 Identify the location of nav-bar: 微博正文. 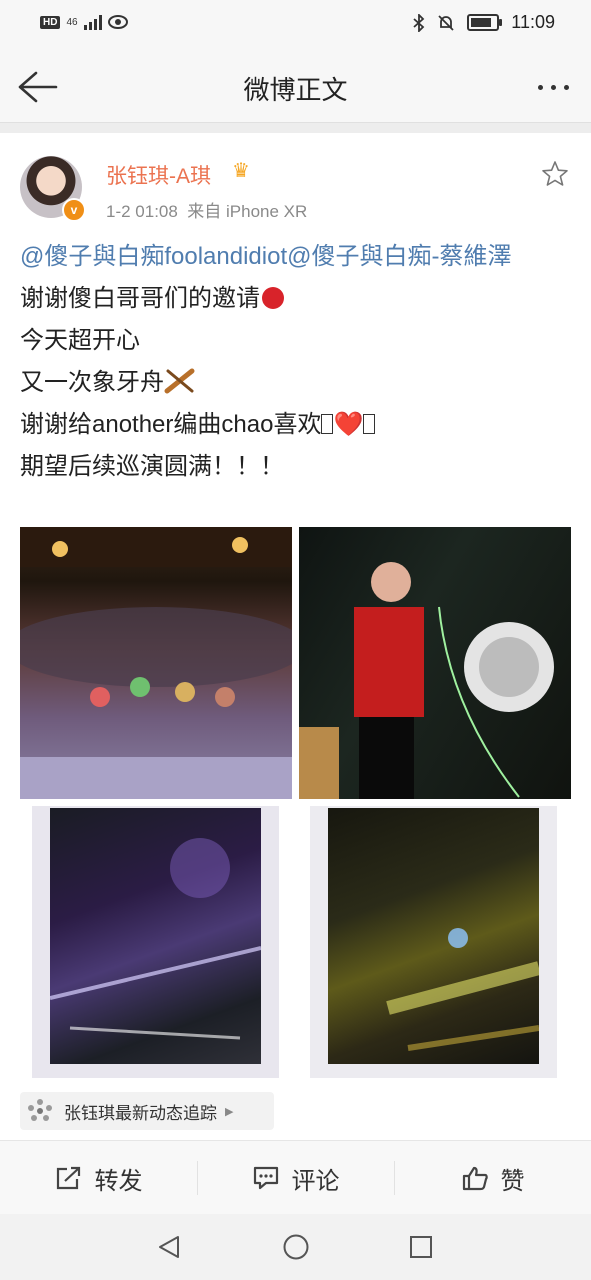
(295, 87).